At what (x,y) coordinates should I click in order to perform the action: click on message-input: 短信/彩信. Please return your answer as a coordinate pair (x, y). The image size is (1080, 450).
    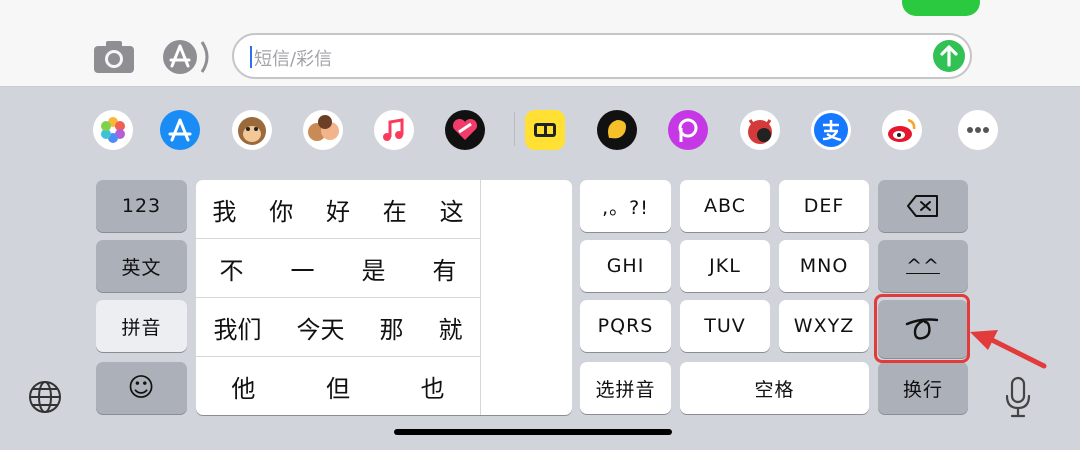
    Looking at the image, I should click on (602, 56).